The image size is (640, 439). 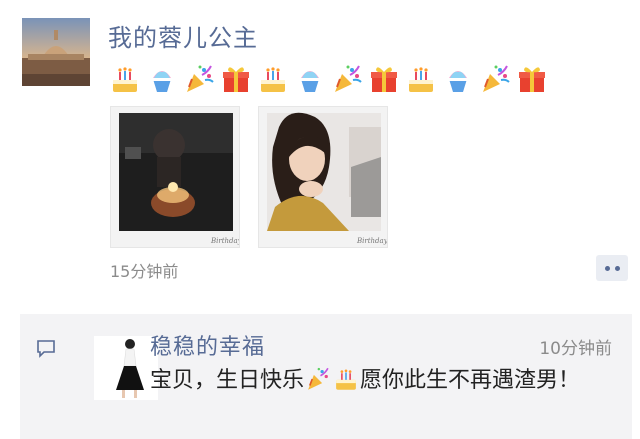 I want to click on commenter-name: 稳稳的幸福, so click(x=207, y=345).